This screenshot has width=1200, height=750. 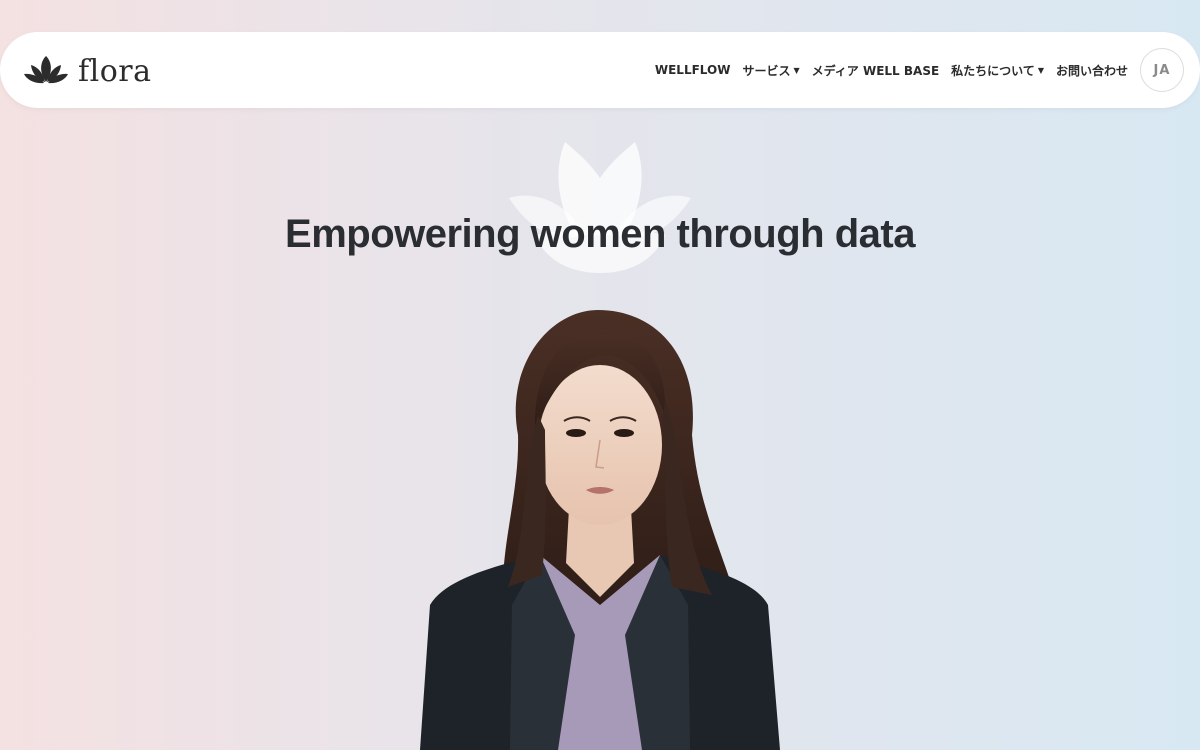 I want to click on nav-item-media-well-base: メディア WELL BASE, so click(x=876, y=70).